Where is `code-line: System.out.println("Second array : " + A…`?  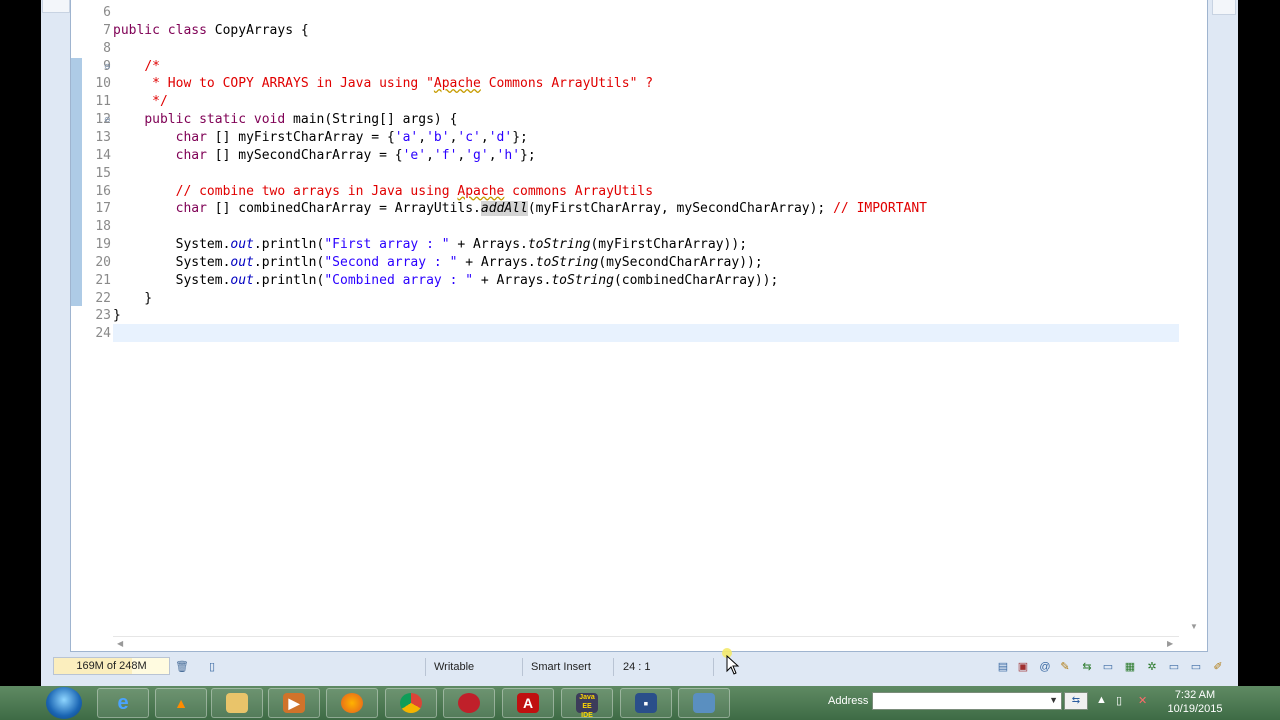
code-line: System.out.println("Second array : " + A… is located at coordinates (438, 263).